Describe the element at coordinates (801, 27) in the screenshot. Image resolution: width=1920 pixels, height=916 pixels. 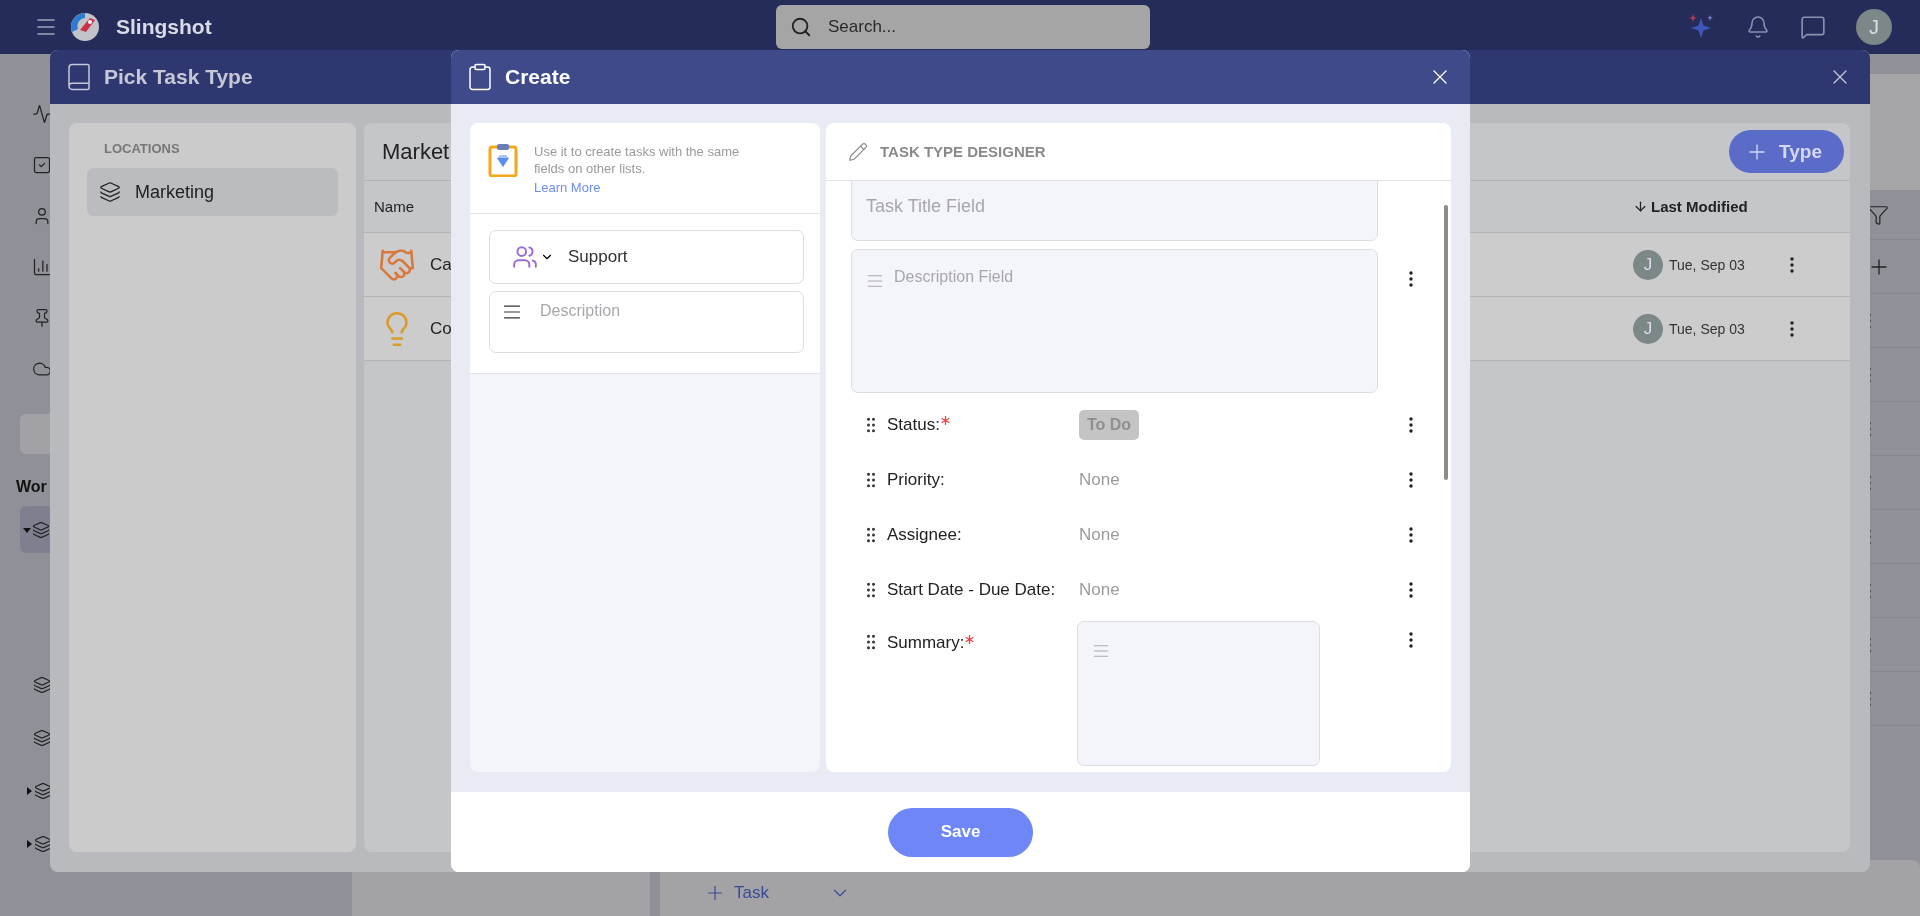
I see `search-icon` at that location.